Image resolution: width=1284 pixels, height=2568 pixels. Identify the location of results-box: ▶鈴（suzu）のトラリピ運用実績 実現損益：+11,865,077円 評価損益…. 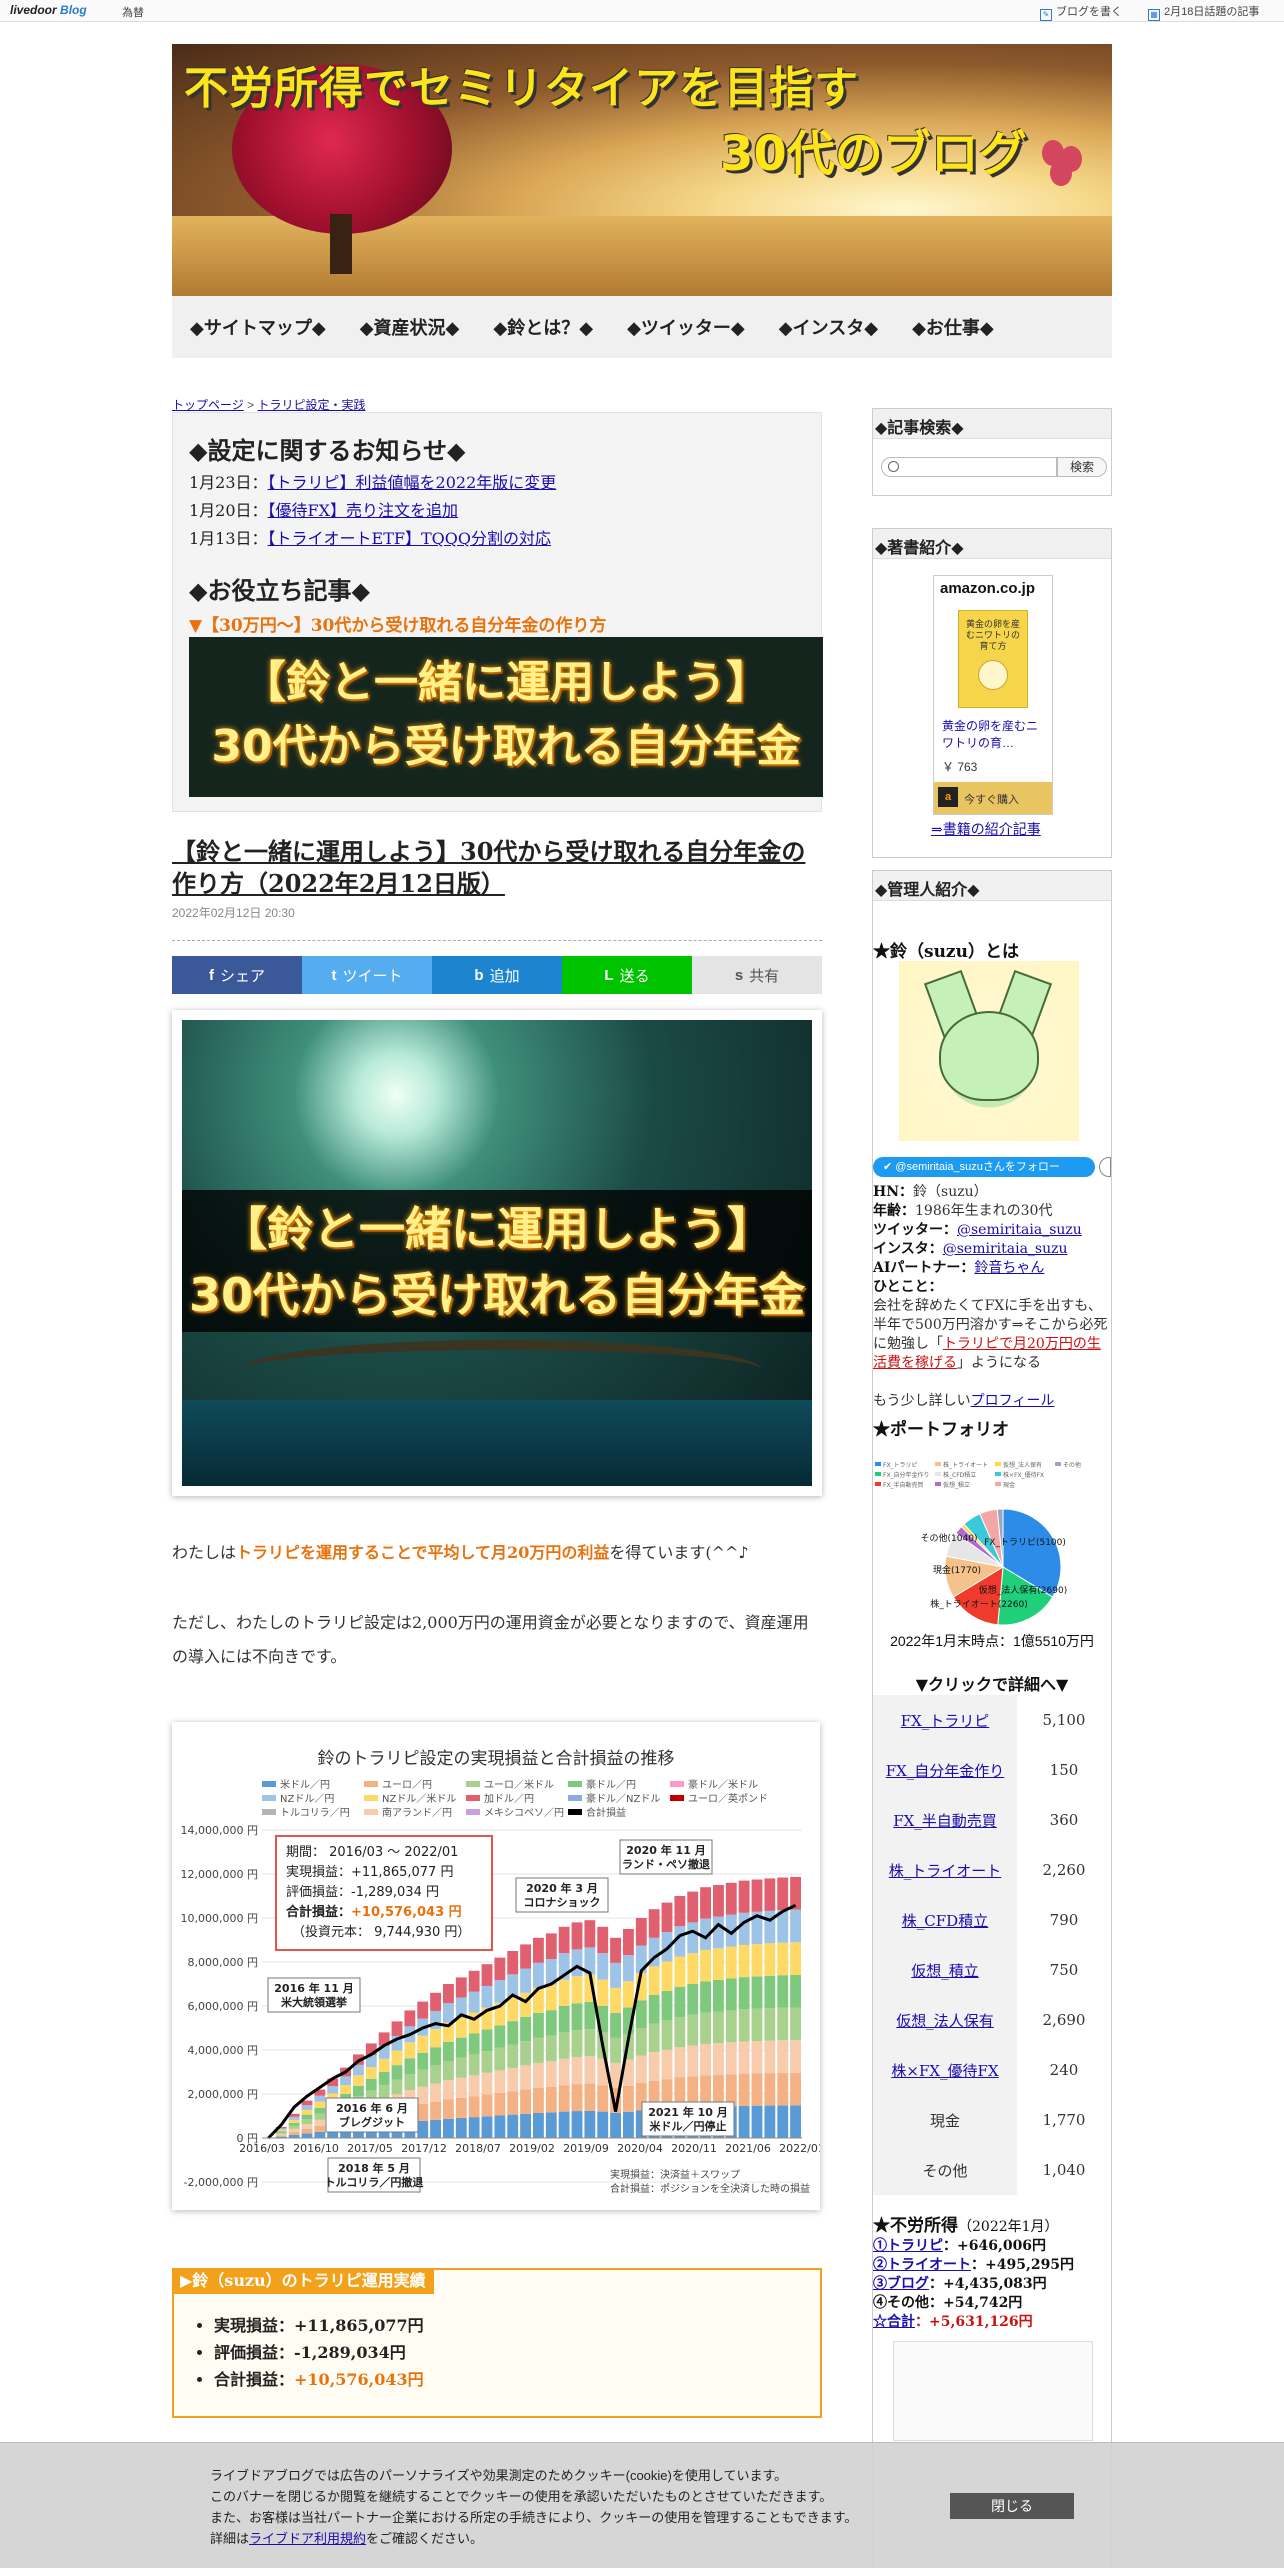
(497, 2343).